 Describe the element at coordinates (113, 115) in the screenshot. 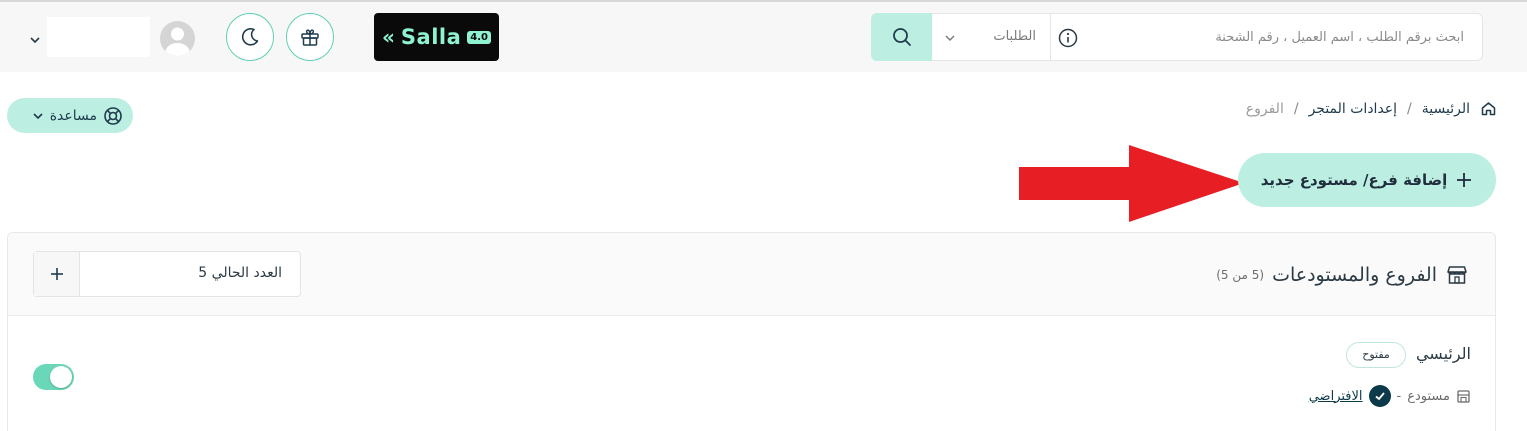

I see `lifebuoy-icon` at that location.